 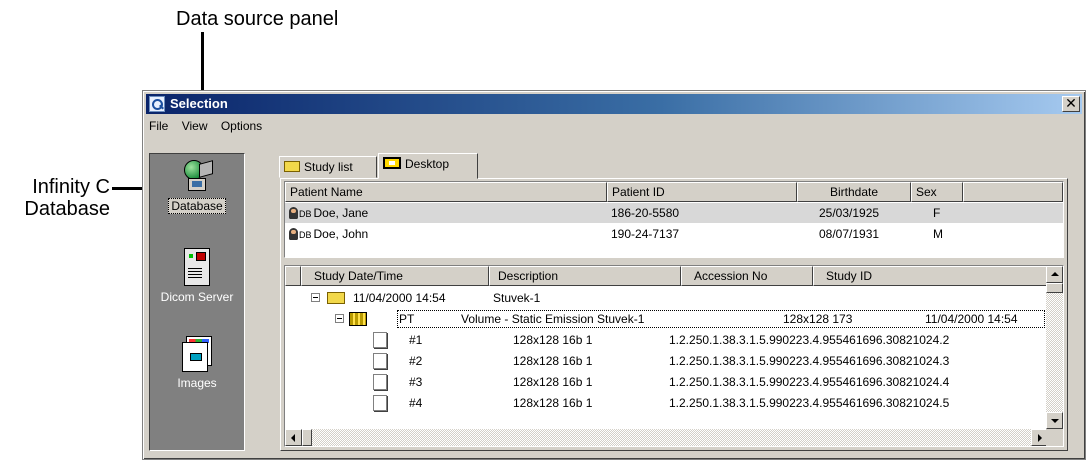 What do you see at coordinates (937, 192) in the screenshot?
I see `col-sex: Sex` at bounding box center [937, 192].